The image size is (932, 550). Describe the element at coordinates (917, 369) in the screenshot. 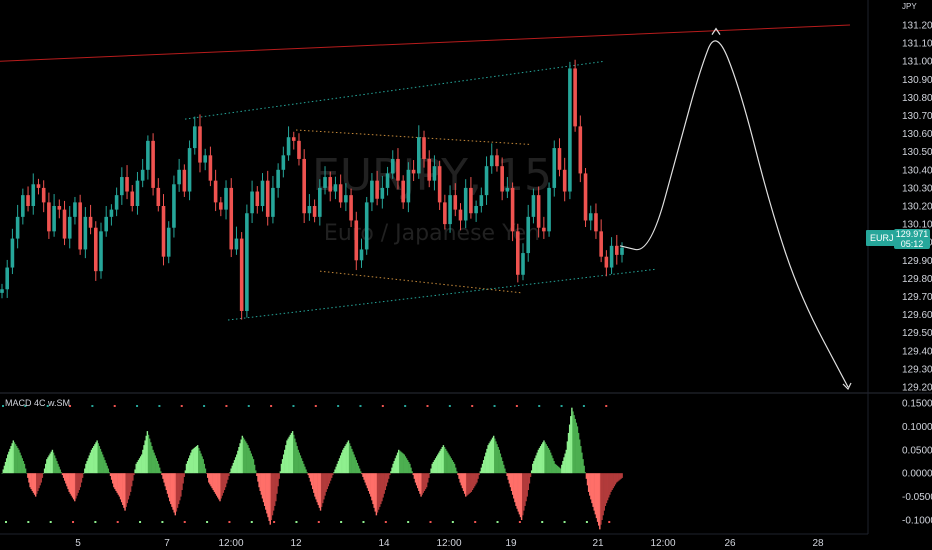

I see `price-tick-label: 129.300` at that location.